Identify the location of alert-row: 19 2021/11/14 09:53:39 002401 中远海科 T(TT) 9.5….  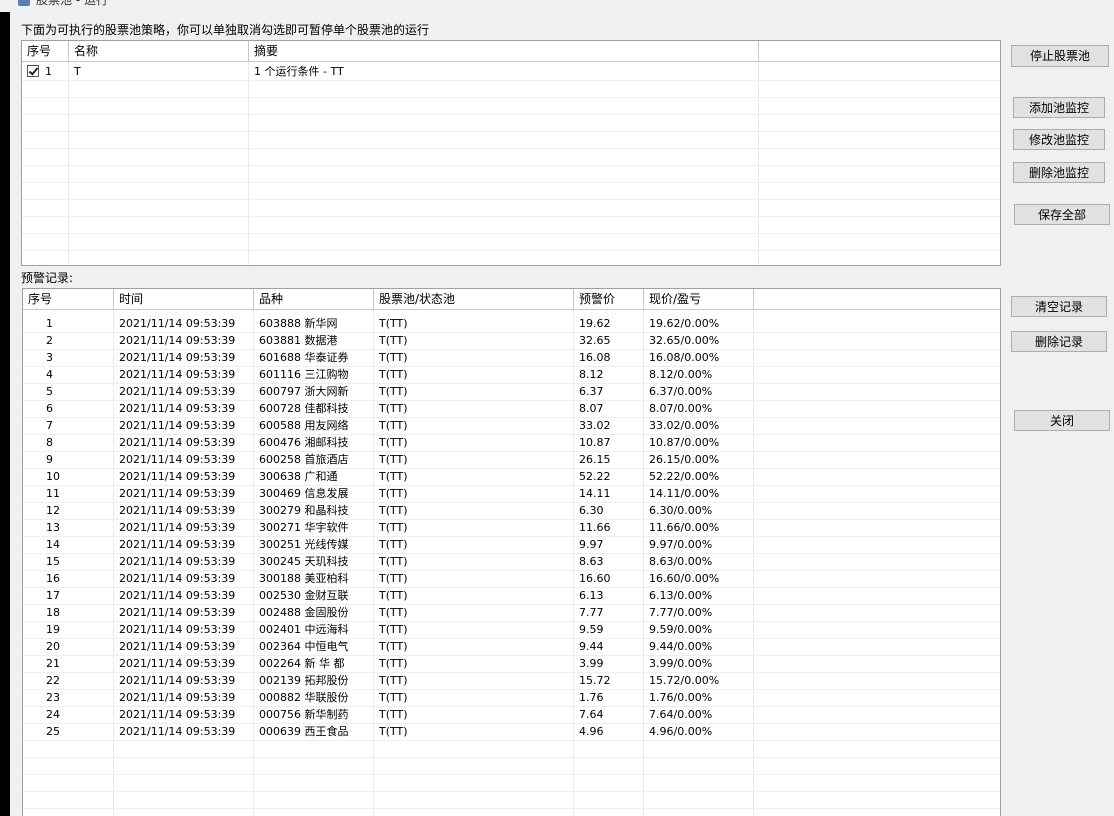
(511, 630).